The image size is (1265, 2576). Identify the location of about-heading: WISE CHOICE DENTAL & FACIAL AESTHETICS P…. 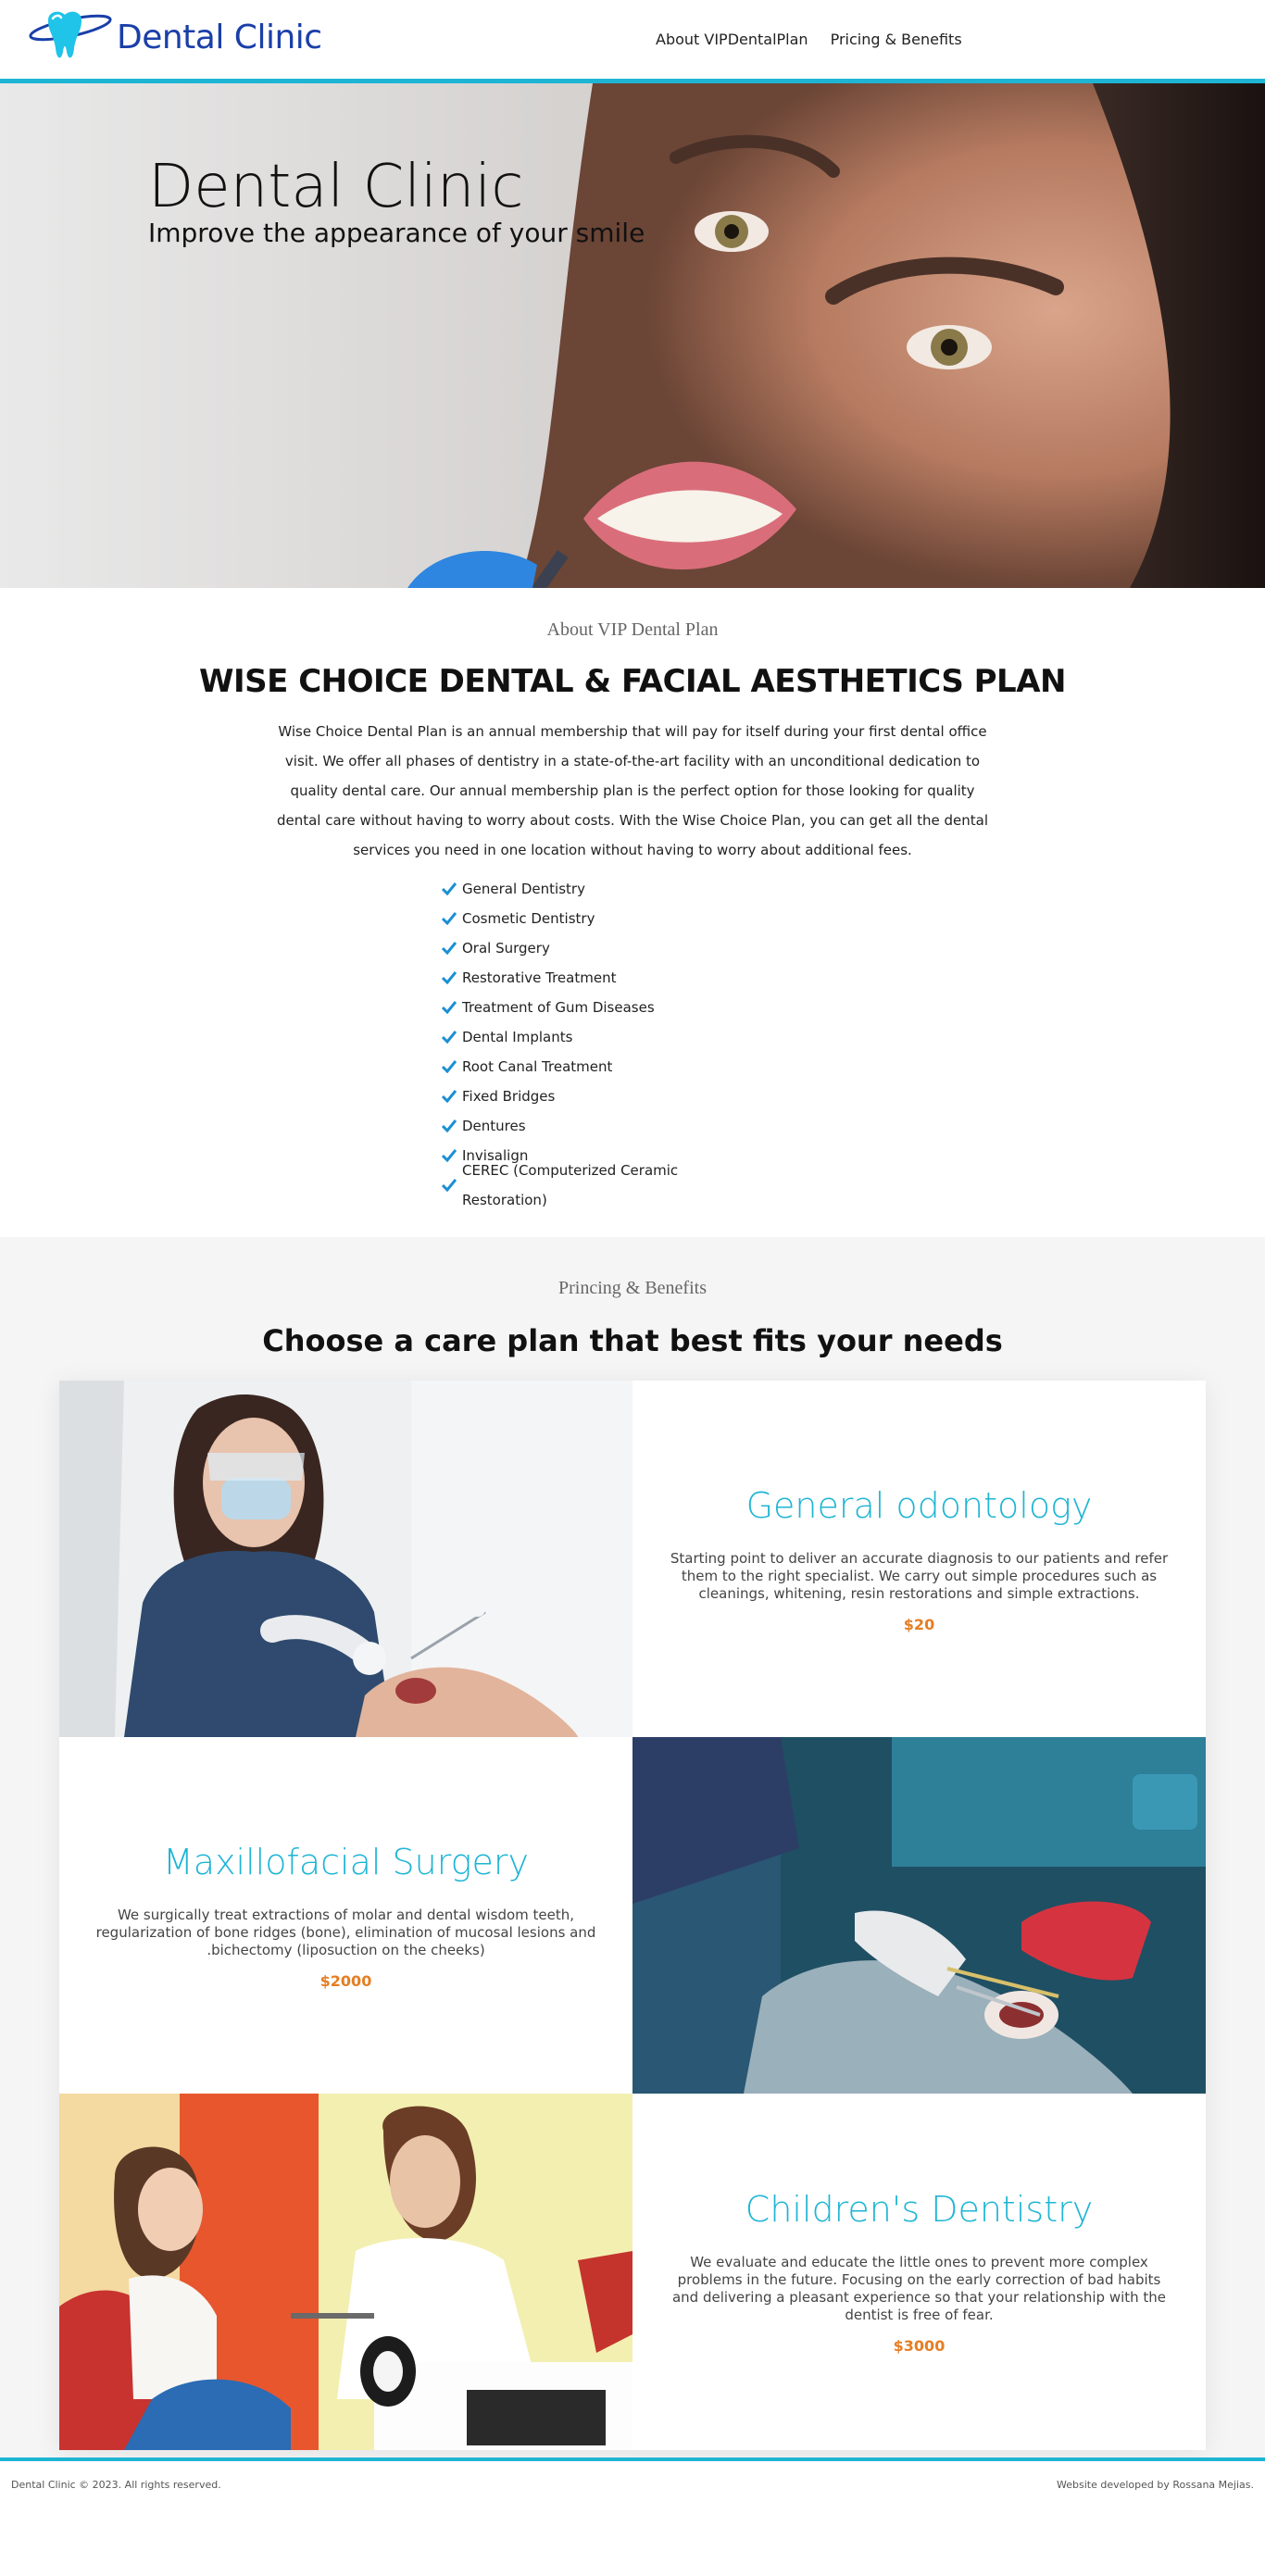
(633, 681).